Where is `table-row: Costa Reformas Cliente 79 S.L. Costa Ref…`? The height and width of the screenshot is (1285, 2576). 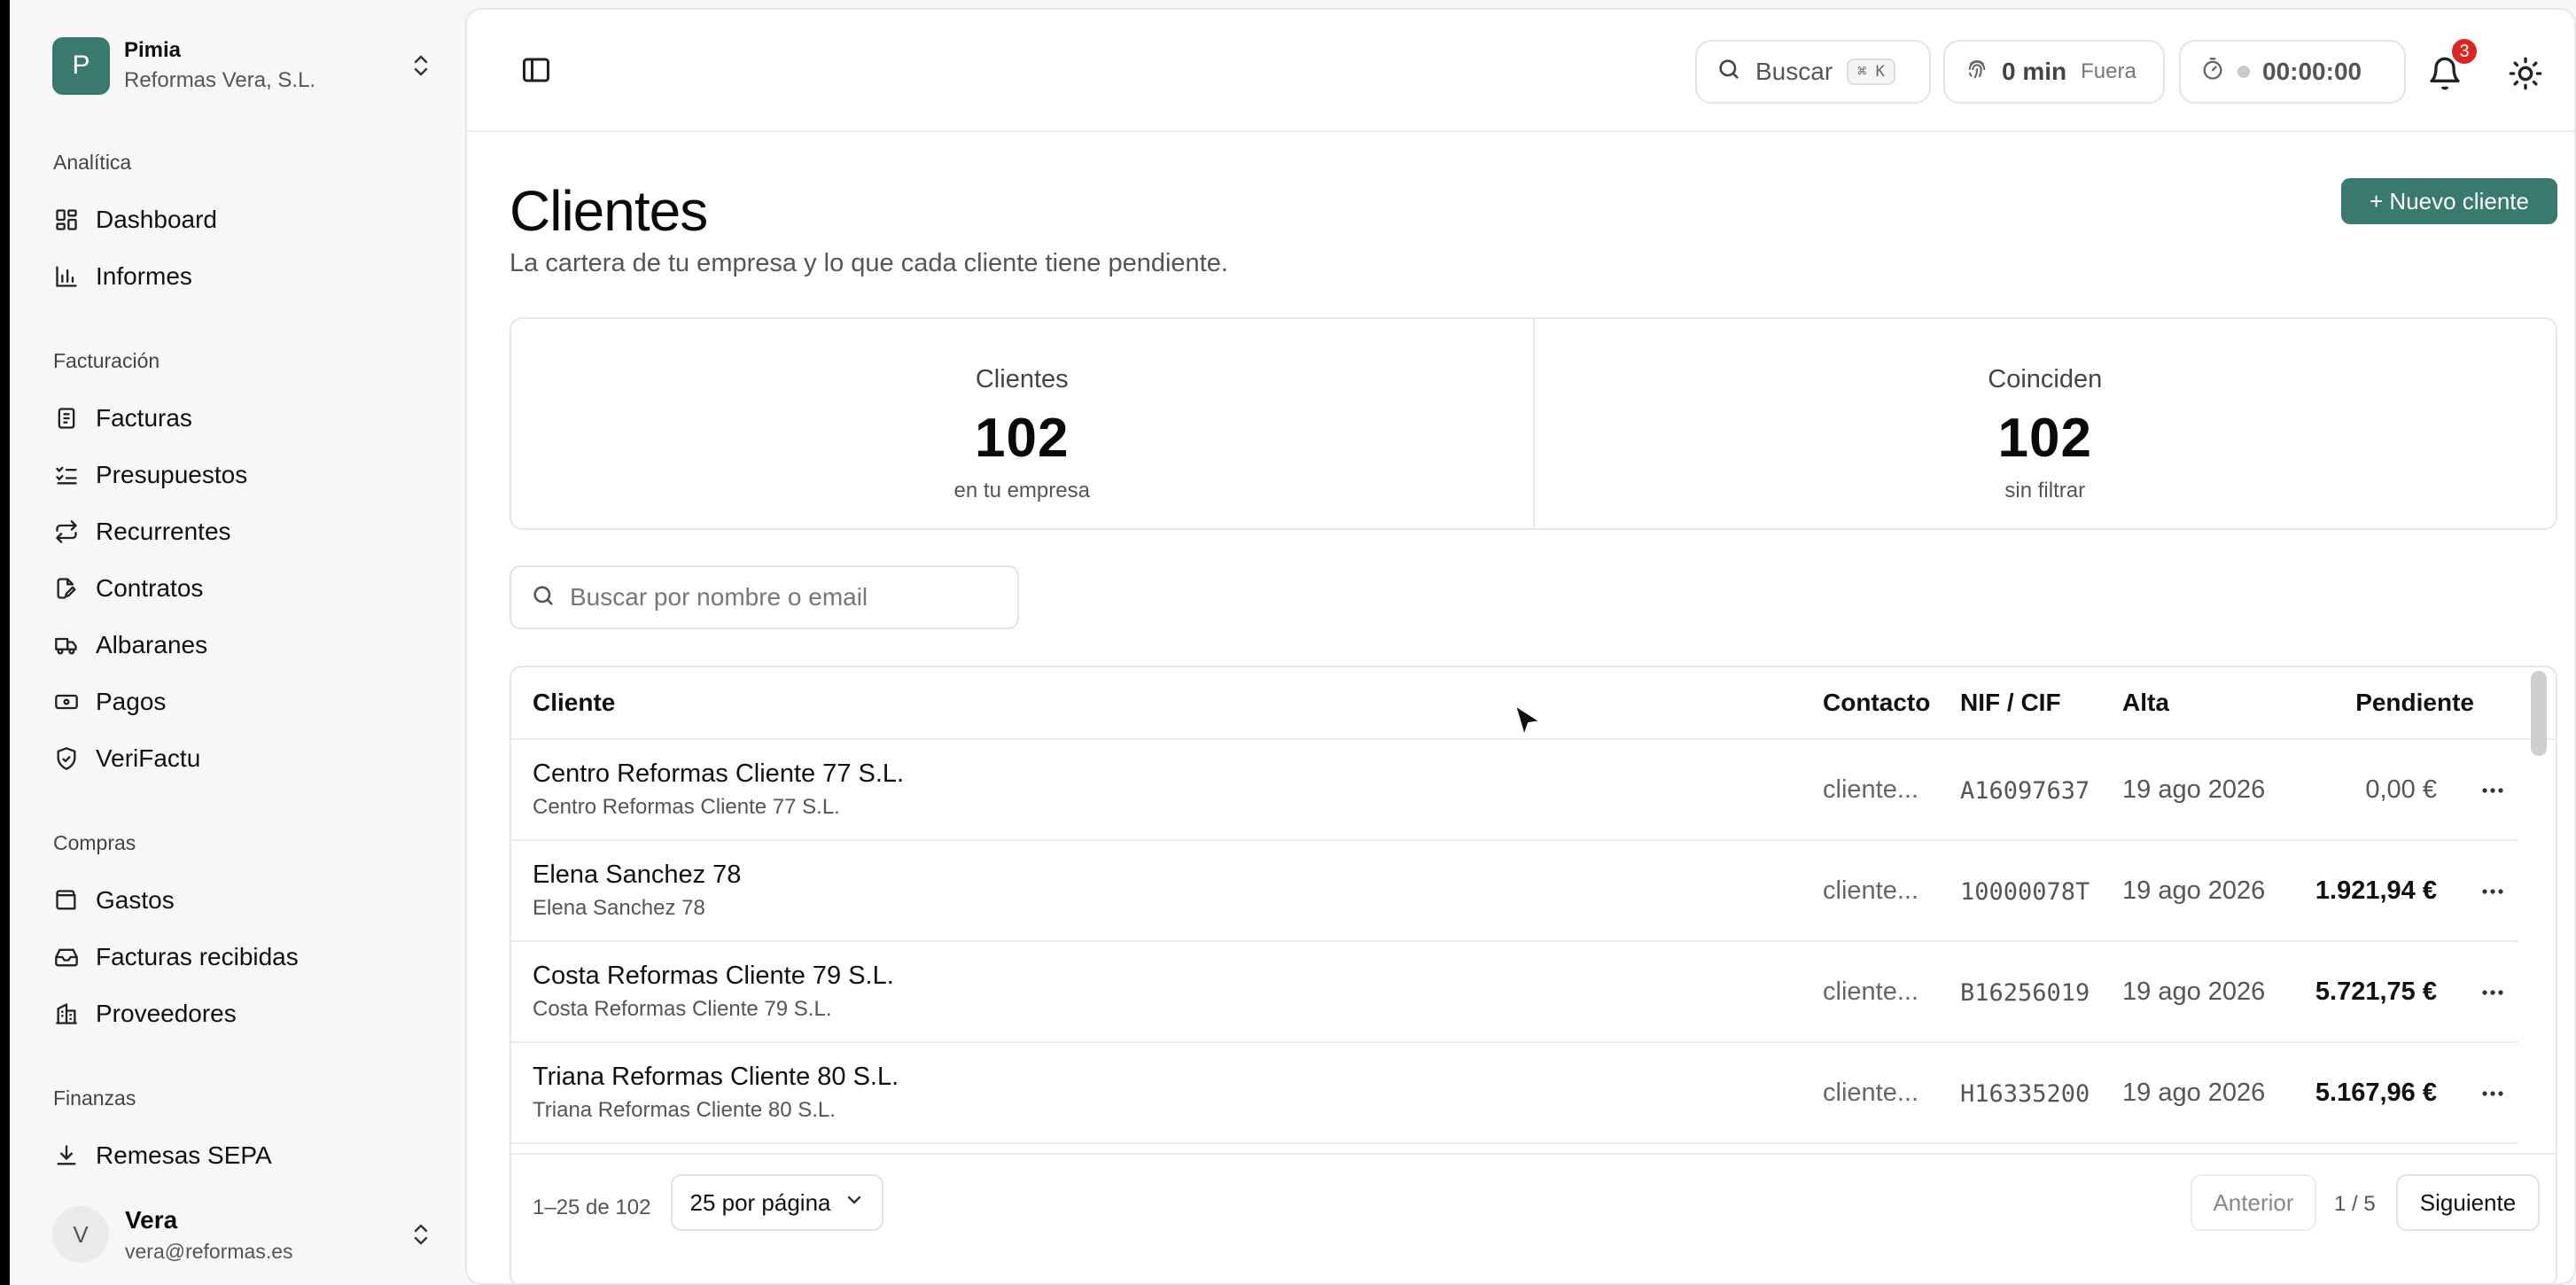
table-row: Costa Reformas Cliente 79 S.L. Costa Ref… is located at coordinates (1515, 992).